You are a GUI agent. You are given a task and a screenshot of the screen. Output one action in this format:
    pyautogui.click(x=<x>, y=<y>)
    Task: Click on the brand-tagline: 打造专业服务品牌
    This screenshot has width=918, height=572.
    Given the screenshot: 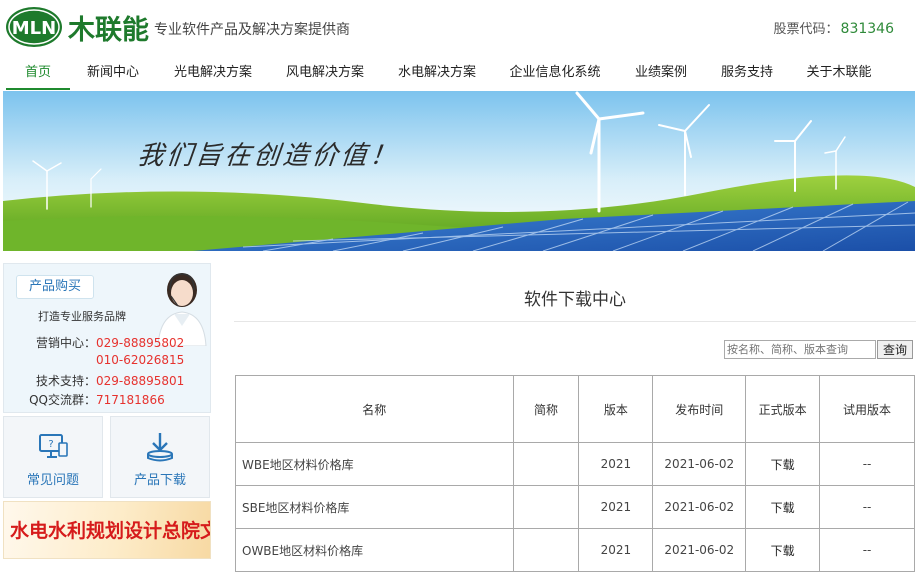 What is the action you would take?
    pyautogui.click(x=82, y=316)
    